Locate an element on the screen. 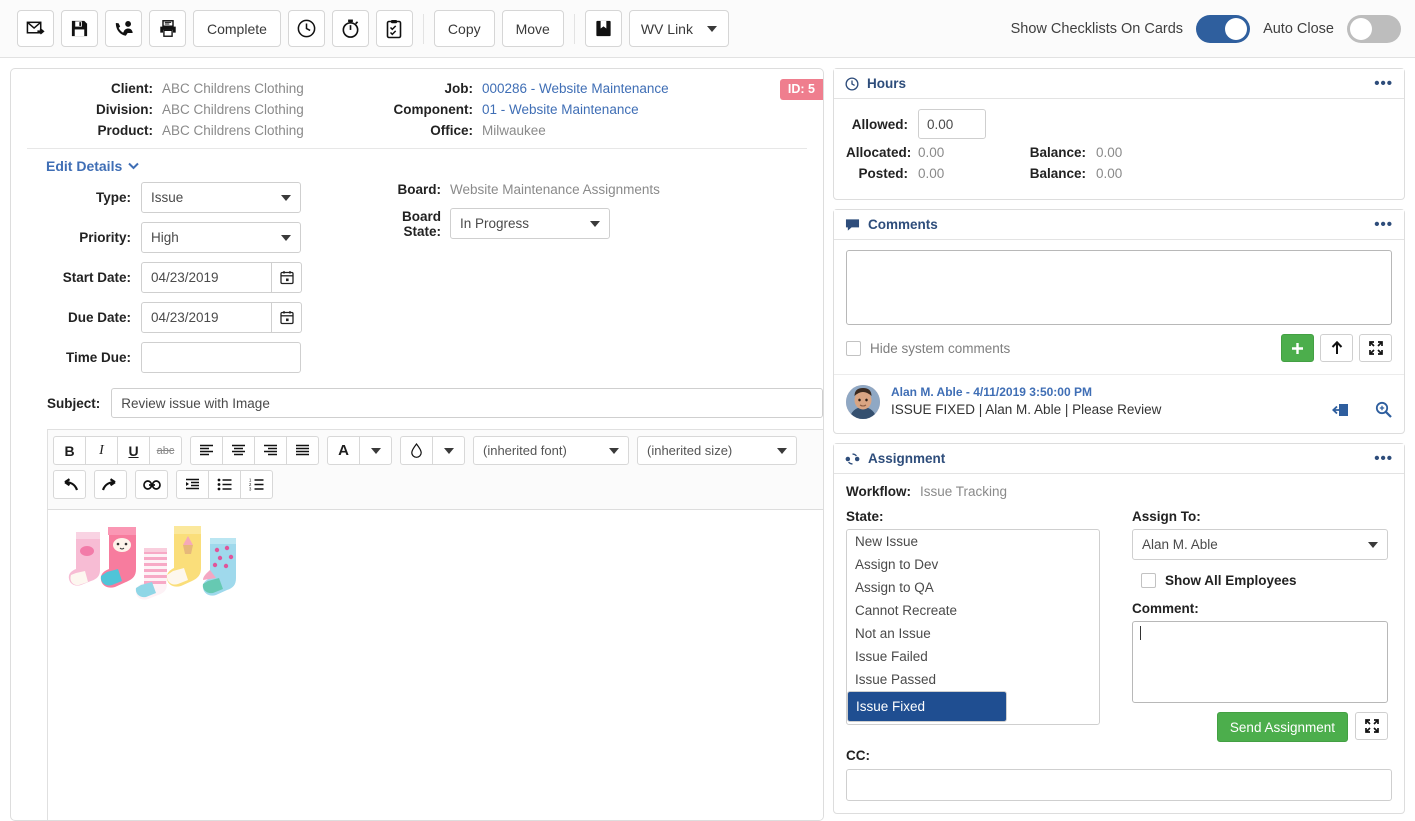 The image size is (1415, 821). time-due-label: Time Due: is located at coordinates (98, 357).